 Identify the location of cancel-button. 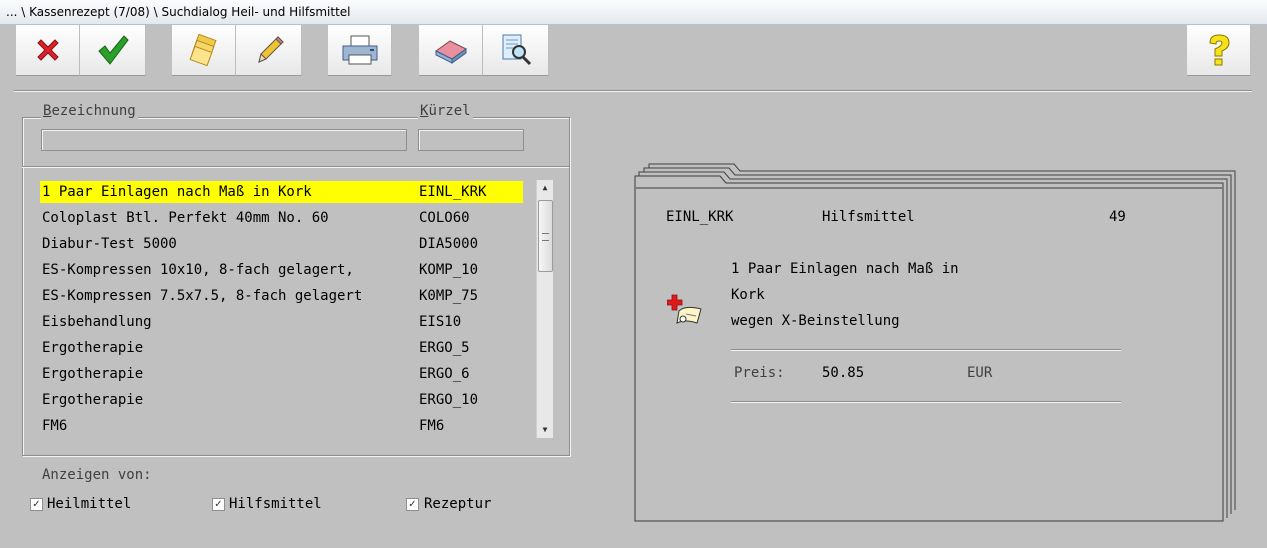
(48, 50).